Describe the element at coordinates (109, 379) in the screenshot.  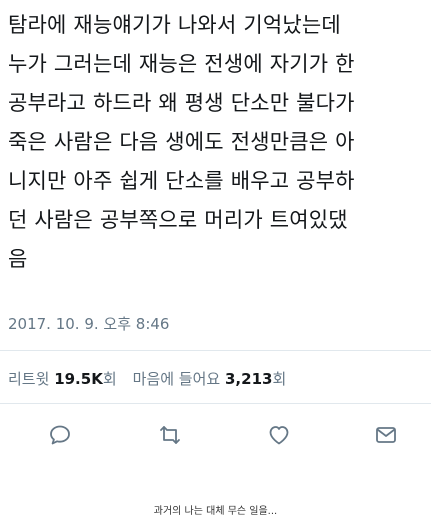
I see `retweet-unit: 회` at that location.